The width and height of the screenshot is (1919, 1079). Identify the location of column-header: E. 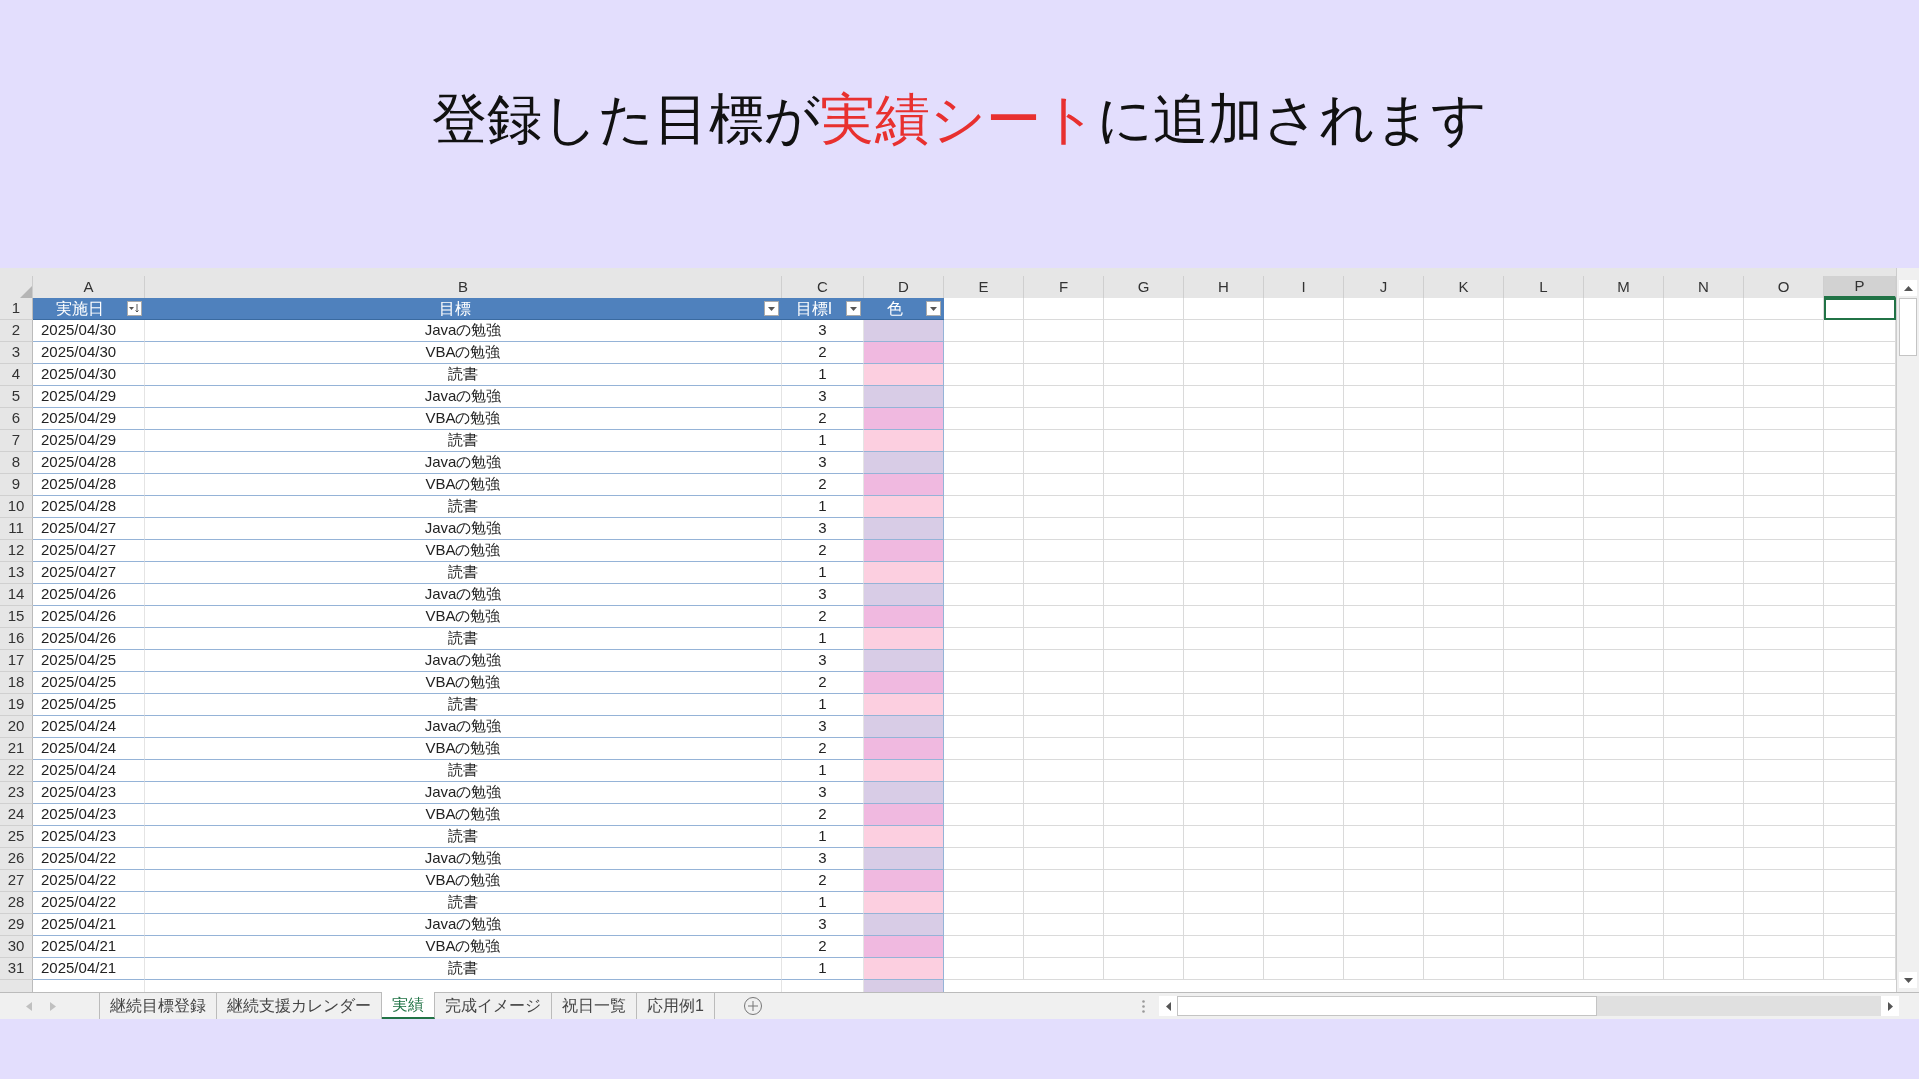
(984, 287).